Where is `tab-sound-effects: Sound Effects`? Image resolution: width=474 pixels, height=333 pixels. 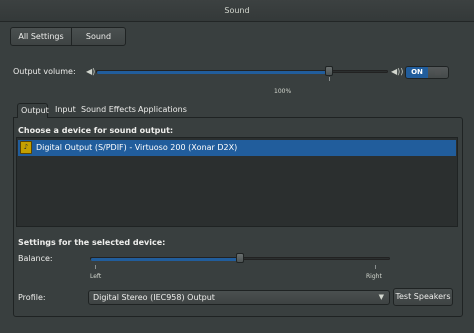
tab-sound-effects: Sound Effects is located at coordinates (108, 110).